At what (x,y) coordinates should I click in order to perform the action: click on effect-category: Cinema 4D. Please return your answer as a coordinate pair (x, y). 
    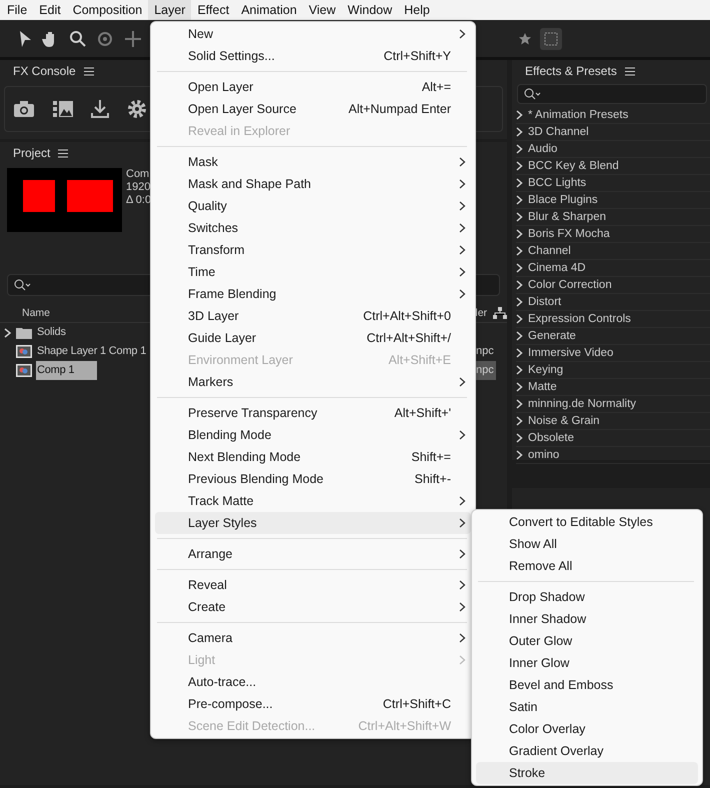
    Looking at the image, I should click on (557, 268).